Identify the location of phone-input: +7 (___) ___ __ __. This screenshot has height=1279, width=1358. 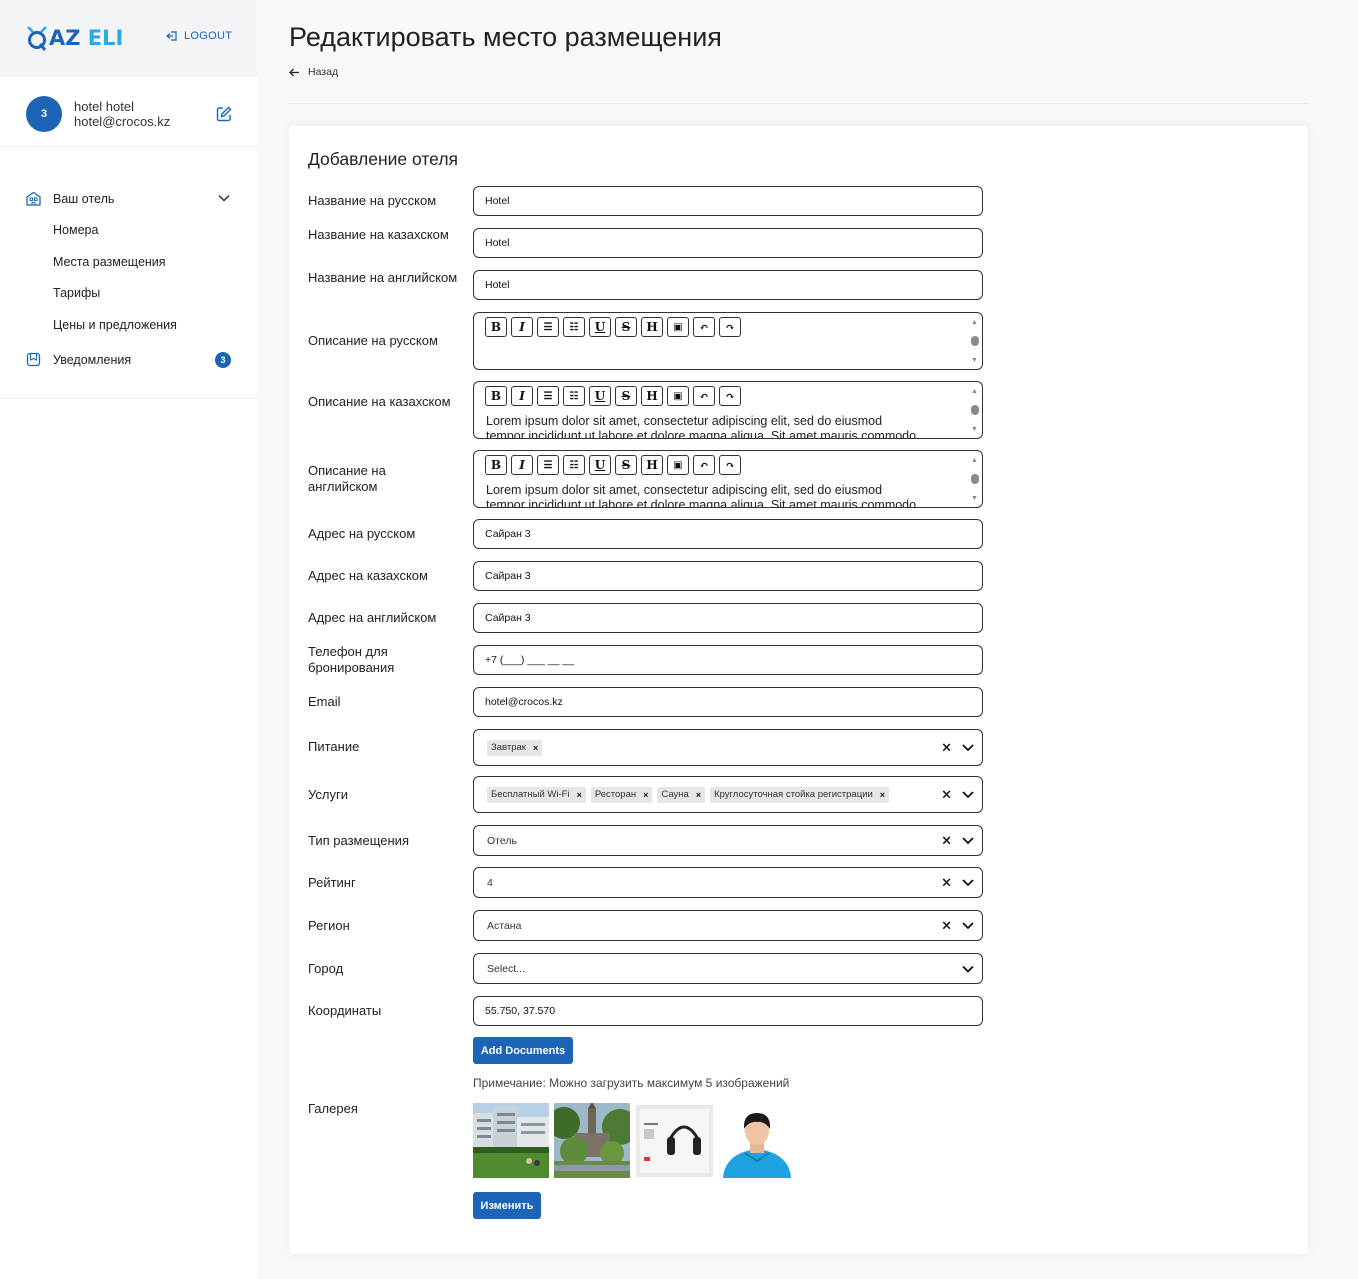
(728, 660).